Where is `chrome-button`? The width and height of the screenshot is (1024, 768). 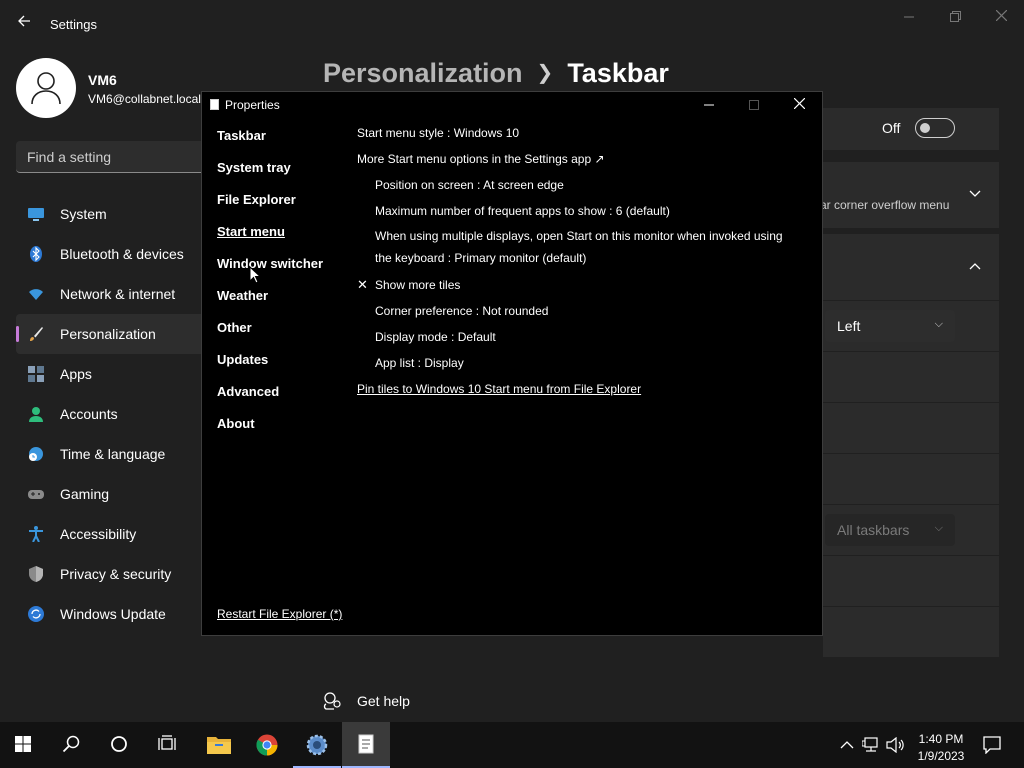 chrome-button is located at coordinates (267, 745).